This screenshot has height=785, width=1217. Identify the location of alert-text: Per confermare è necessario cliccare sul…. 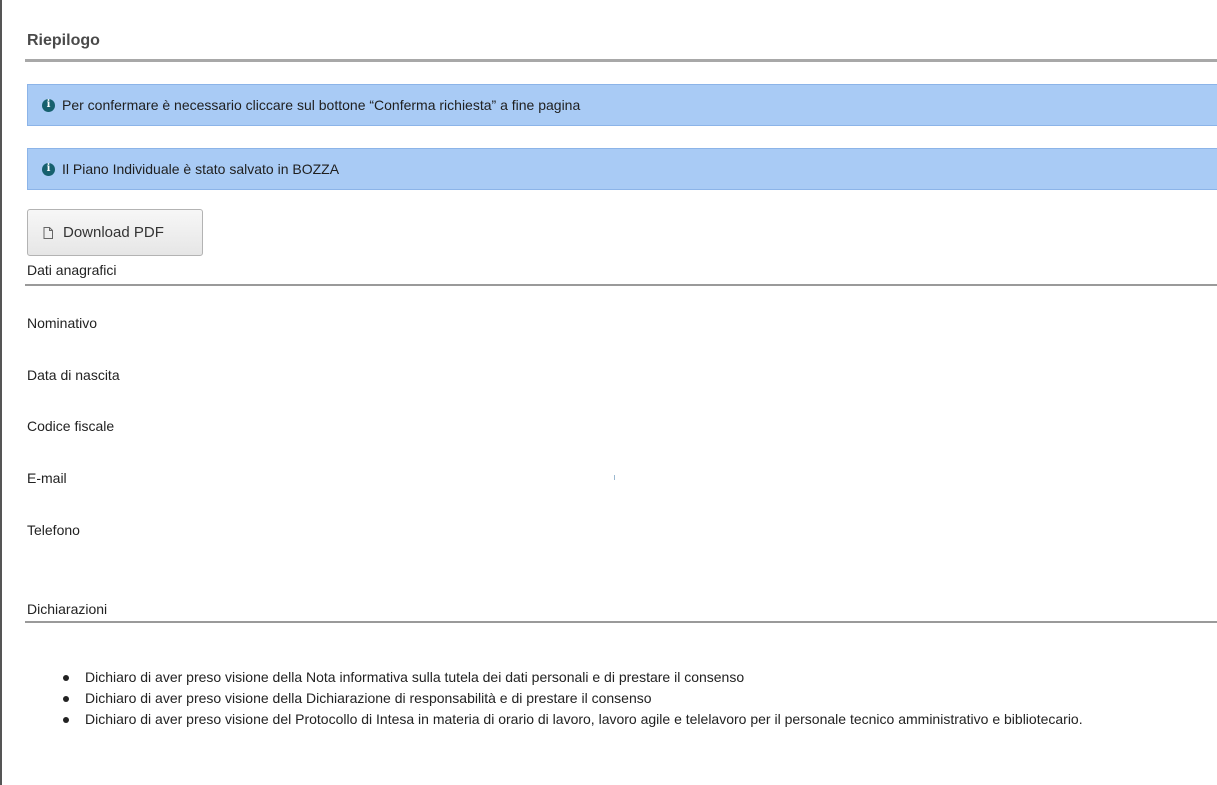
(321, 105).